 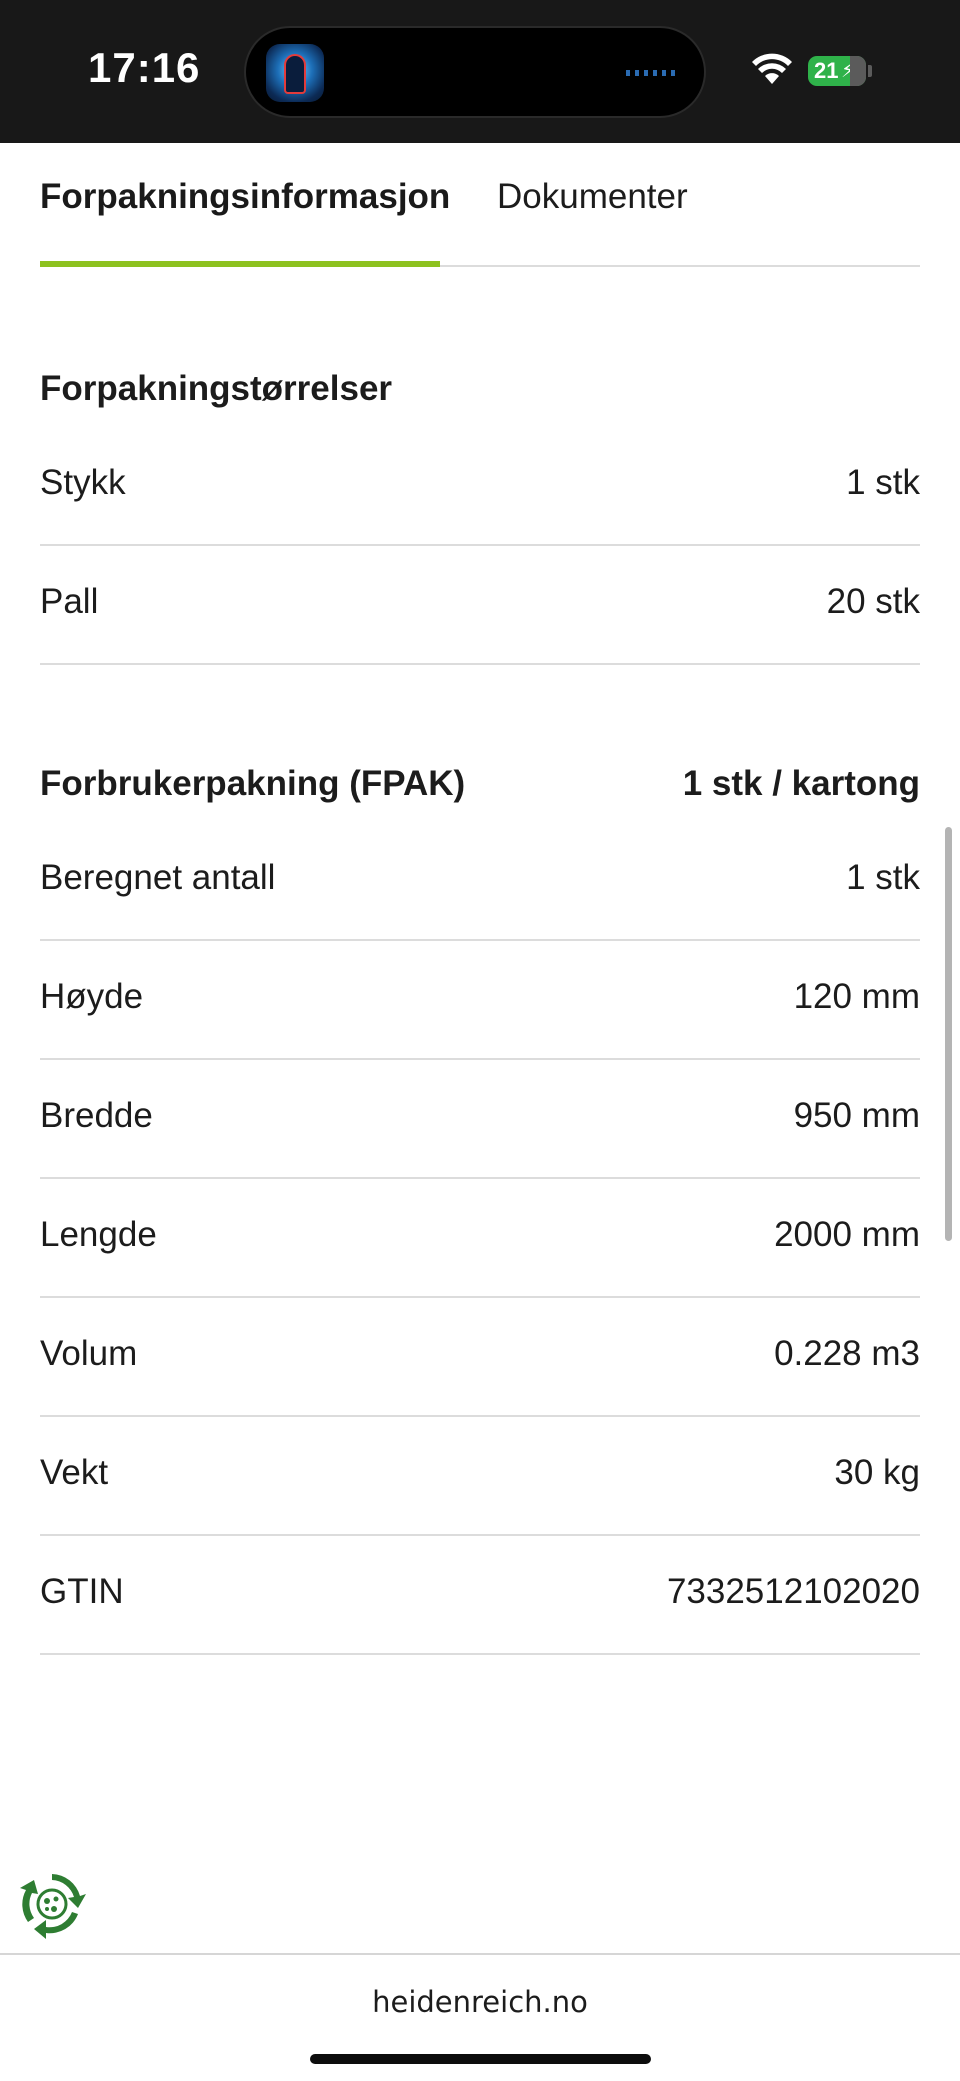 I want to click on row-label: Vekt, so click(x=74, y=1472).